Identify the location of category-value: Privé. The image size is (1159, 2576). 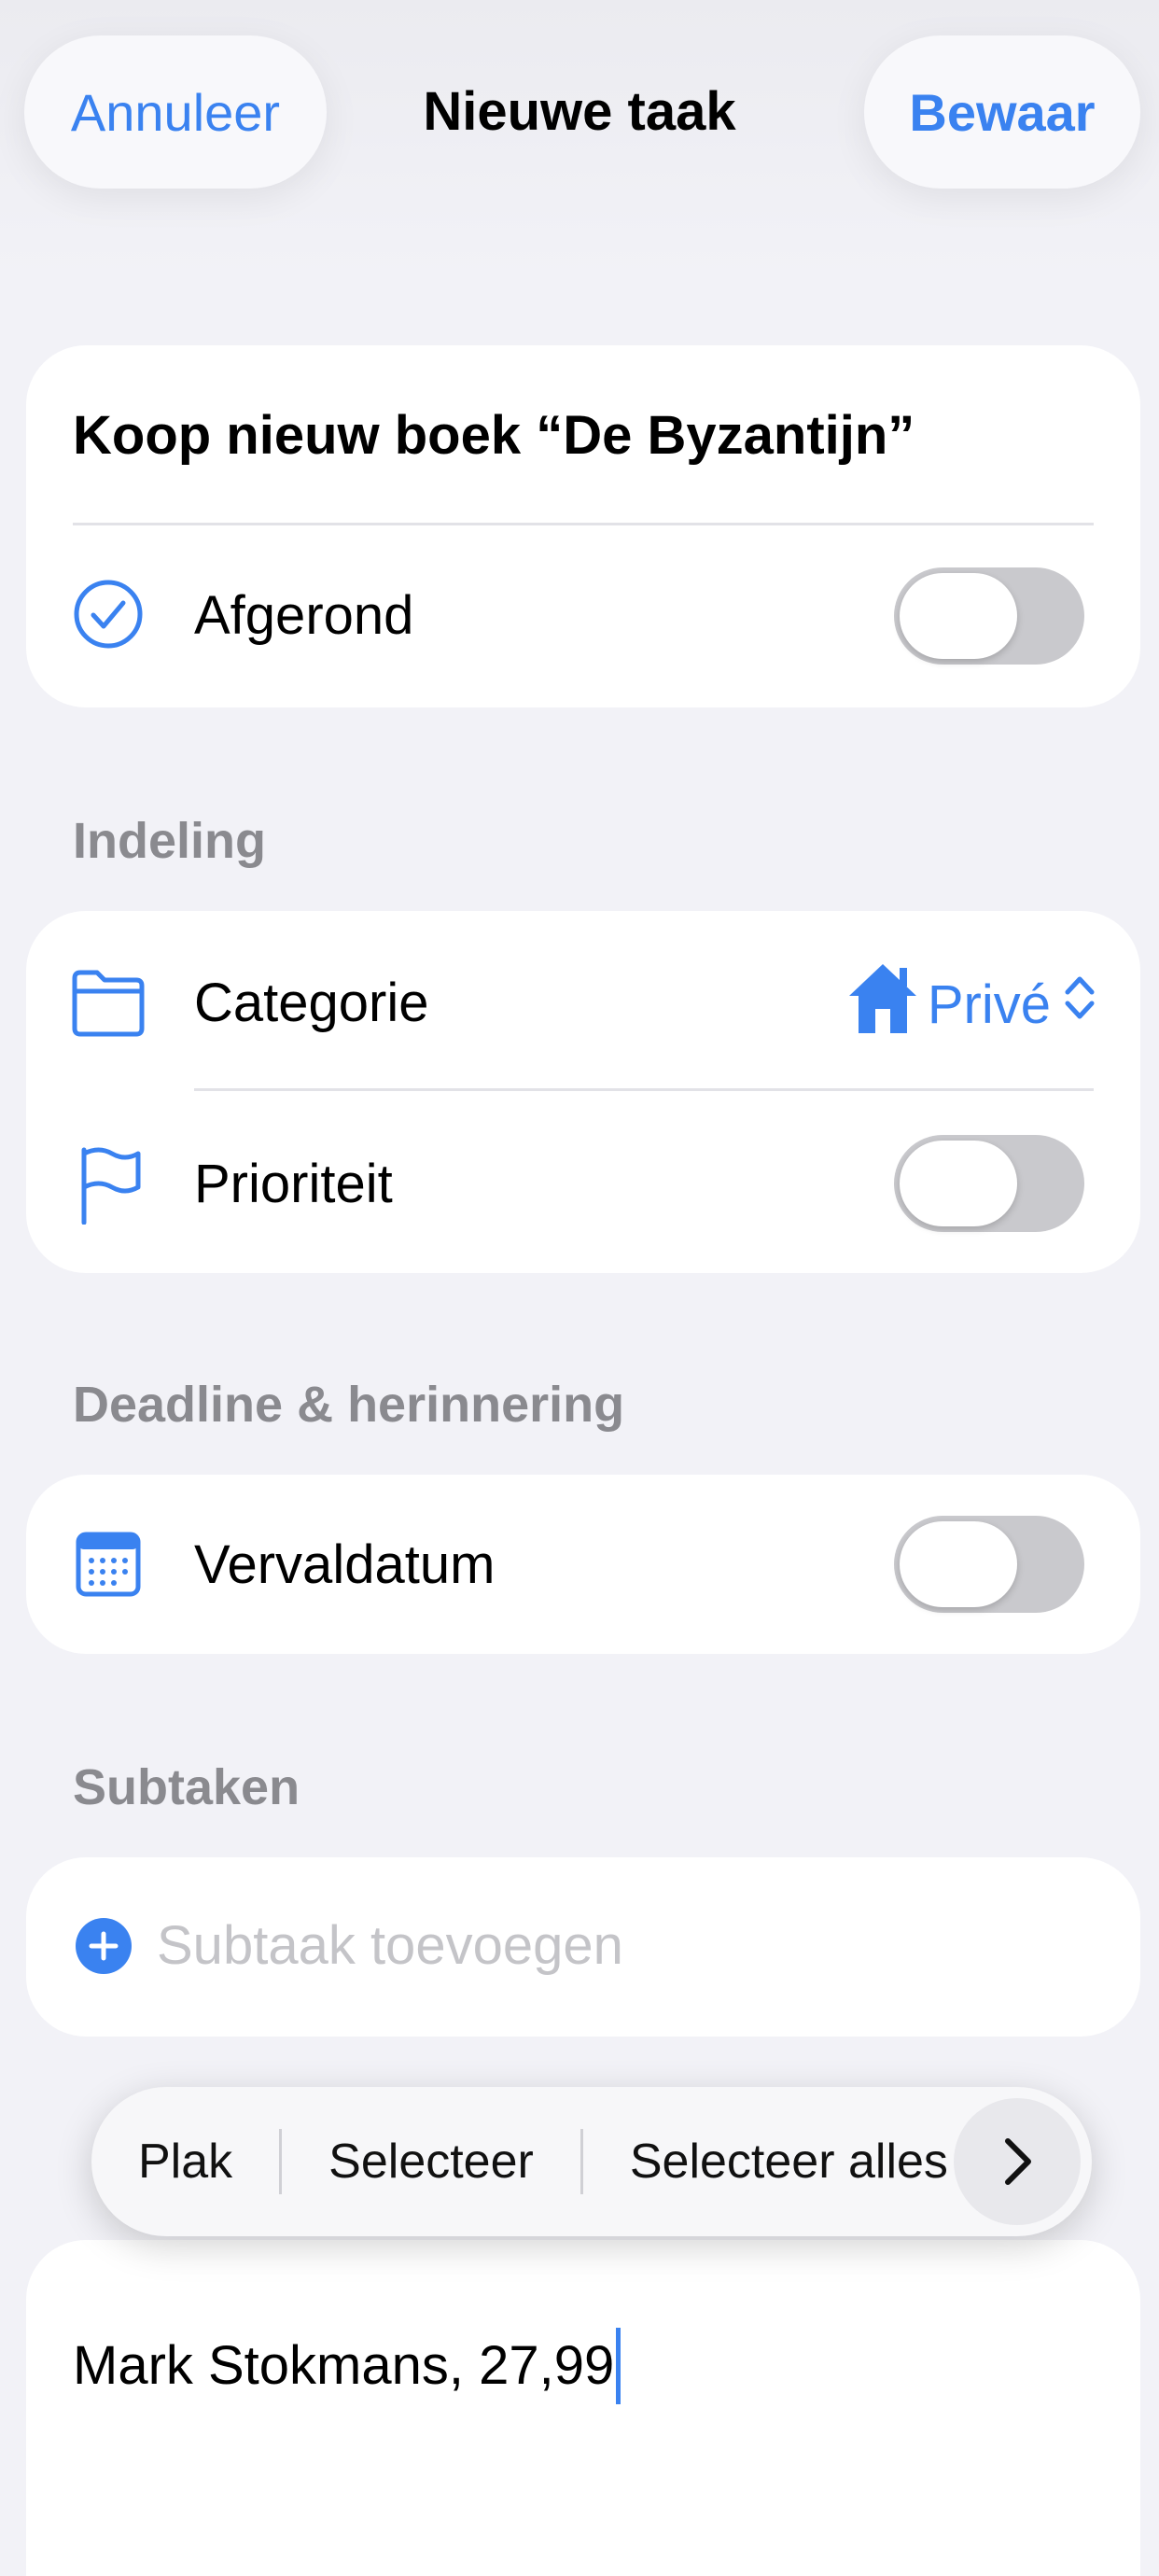
(989, 1004).